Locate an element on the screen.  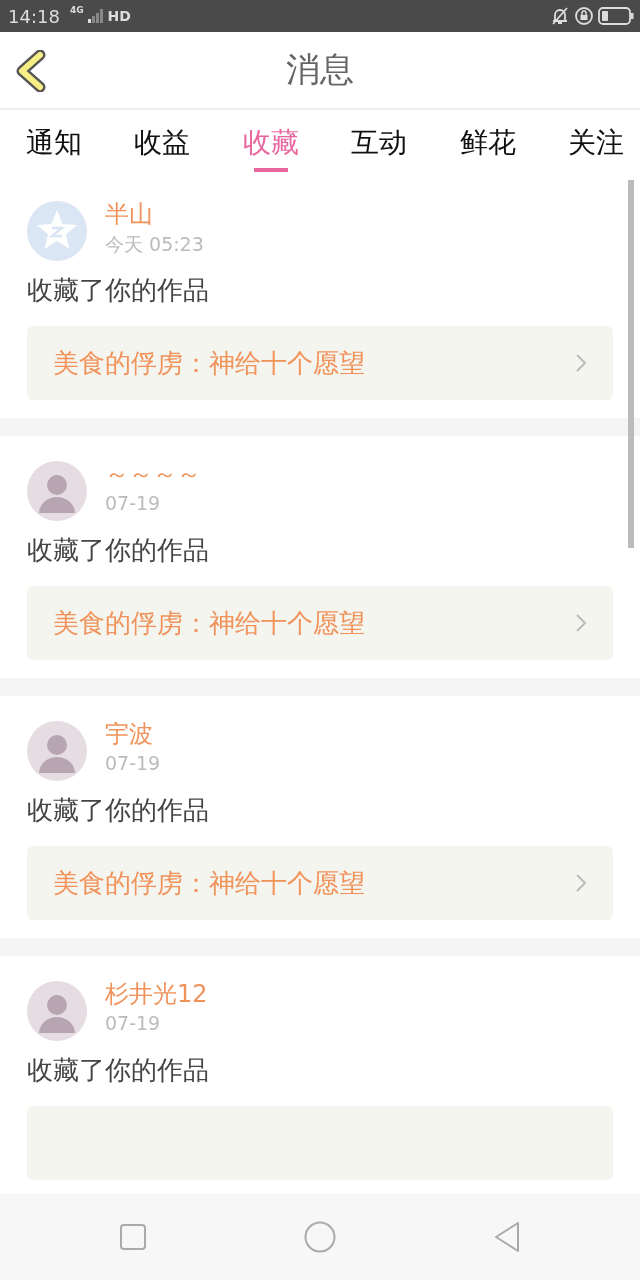
user-name: ～～～～ is located at coordinates (153, 474).